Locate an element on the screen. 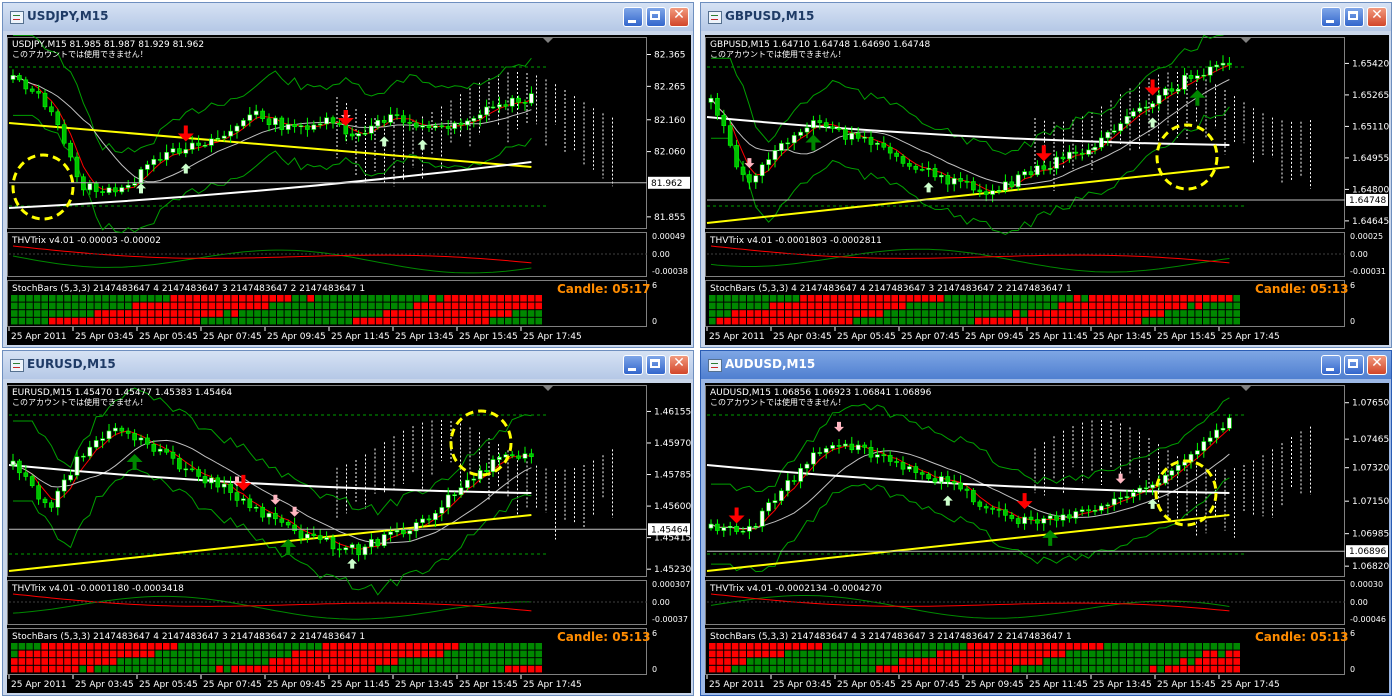  maximize-icon is located at coordinates (655, 363).